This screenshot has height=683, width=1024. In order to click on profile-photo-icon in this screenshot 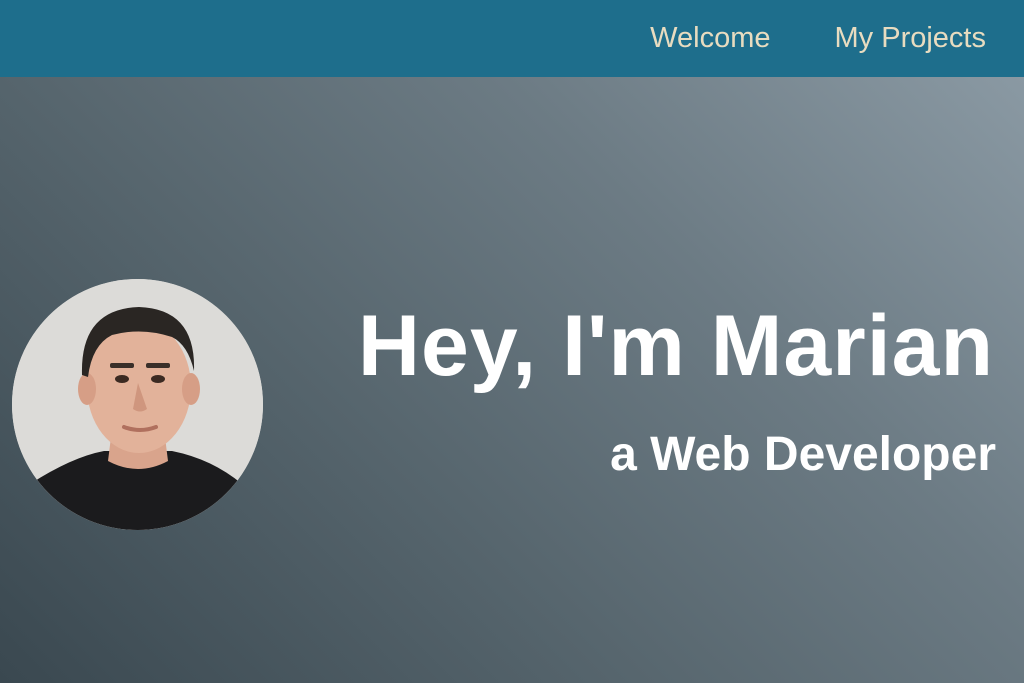, I will do `click(137, 404)`.